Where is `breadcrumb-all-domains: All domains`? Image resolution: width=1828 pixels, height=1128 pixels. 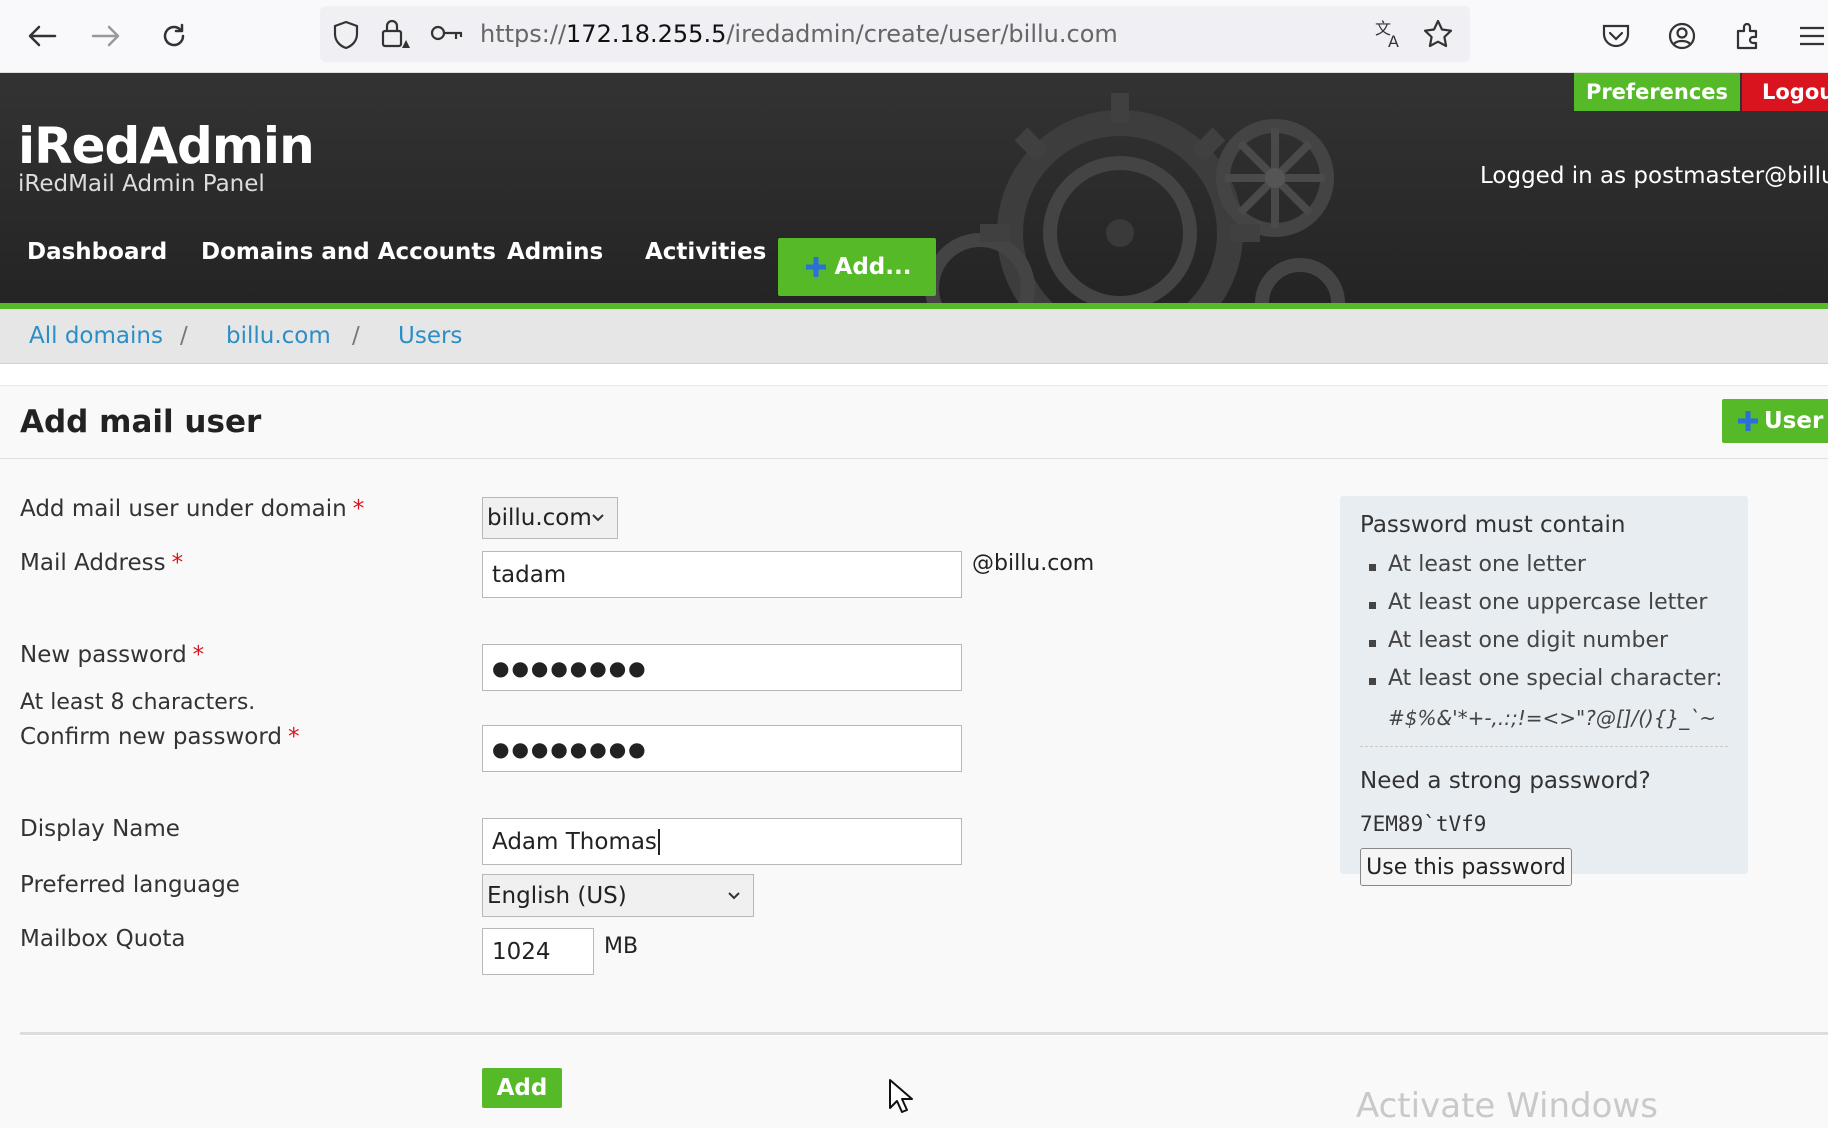
breadcrumb-all-domains: All domains is located at coordinates (96, 336).